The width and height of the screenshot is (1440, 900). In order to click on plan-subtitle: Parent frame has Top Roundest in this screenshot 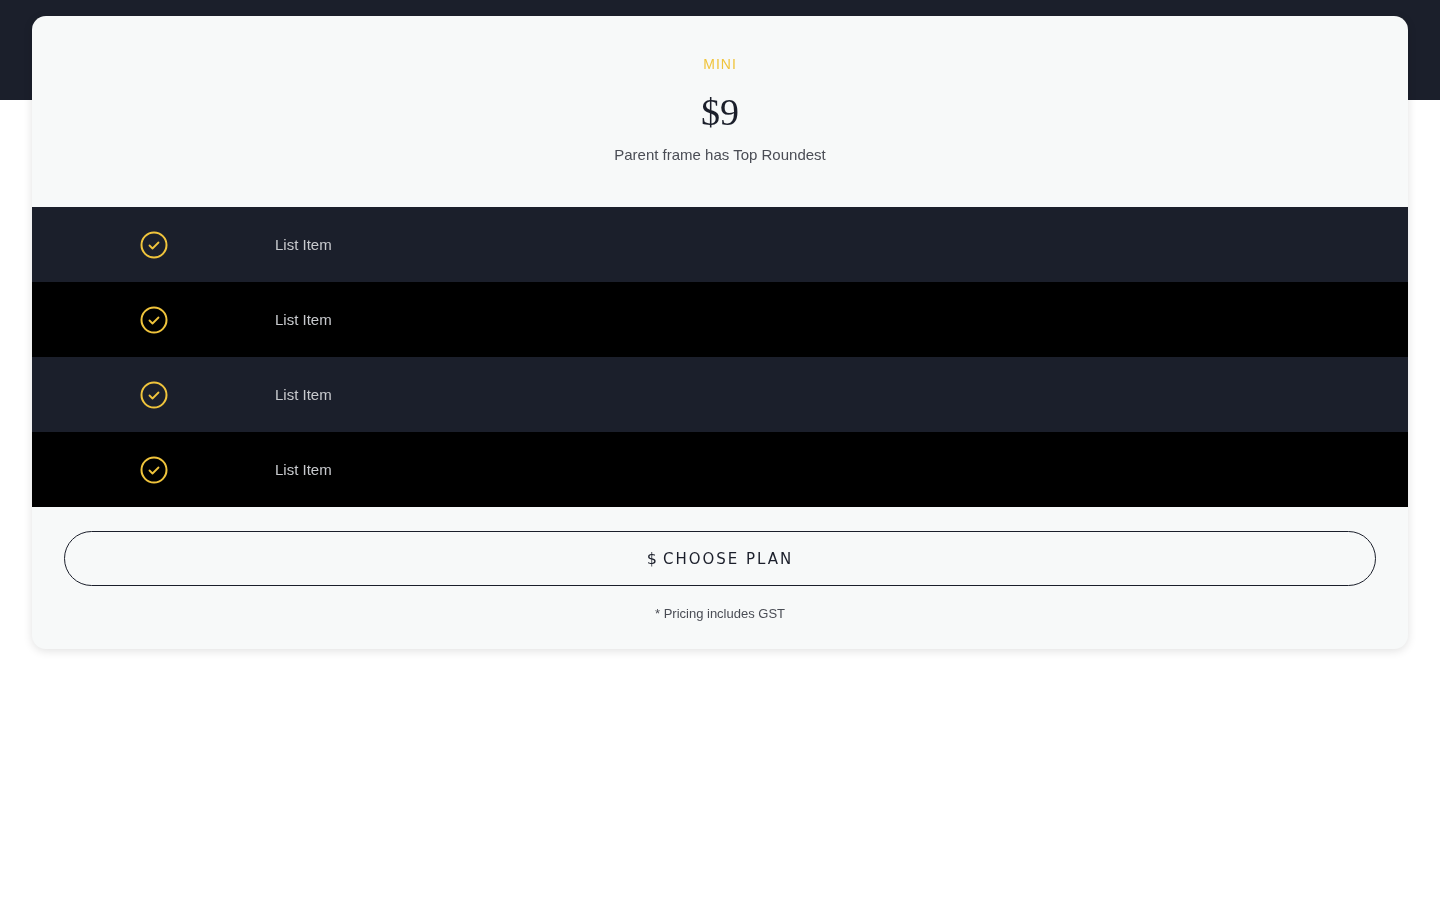, I will do `click(720, 154)`.